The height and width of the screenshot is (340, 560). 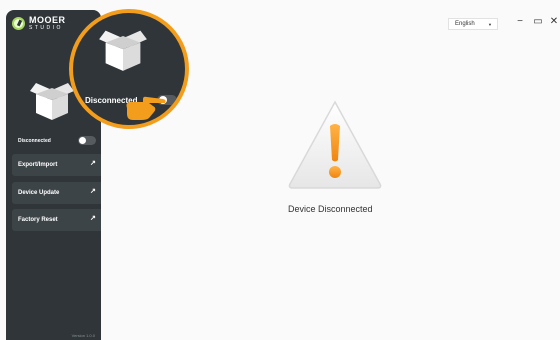 What do you see at coordinates (335, 144) in the screenshot?
I see `warning-triangle-icon` at bounding box center [335, 144].